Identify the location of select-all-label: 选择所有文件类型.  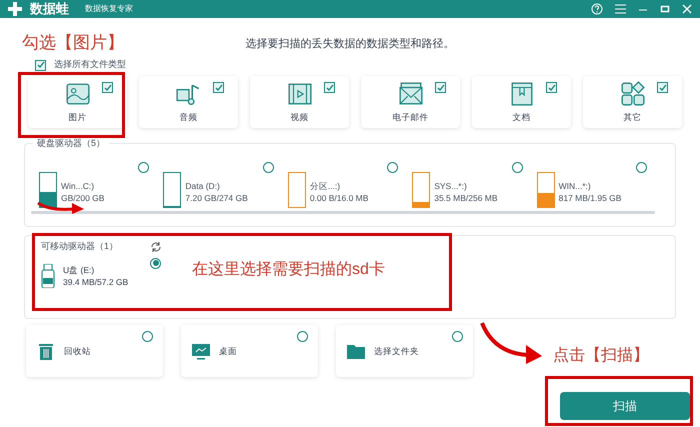
(90, 65).